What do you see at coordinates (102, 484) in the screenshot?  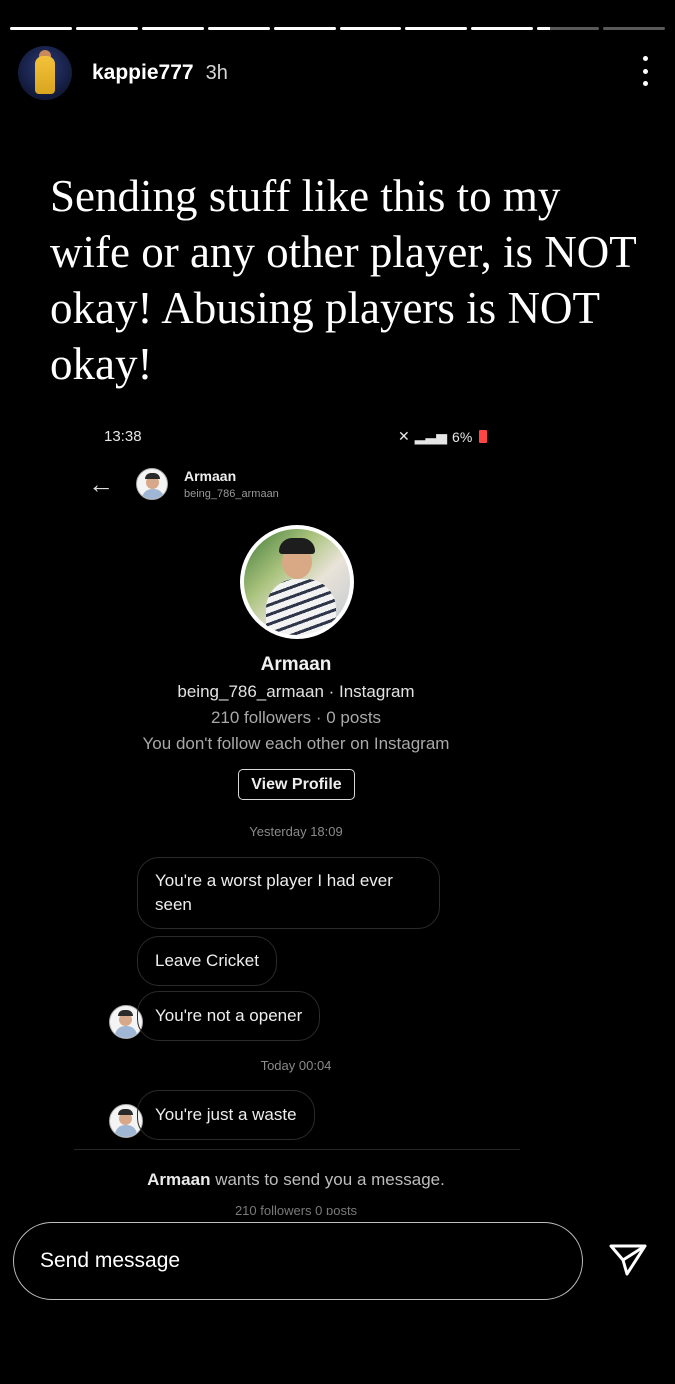 I see `back-arrow-icon: ←` at bounding box center [102, 484].